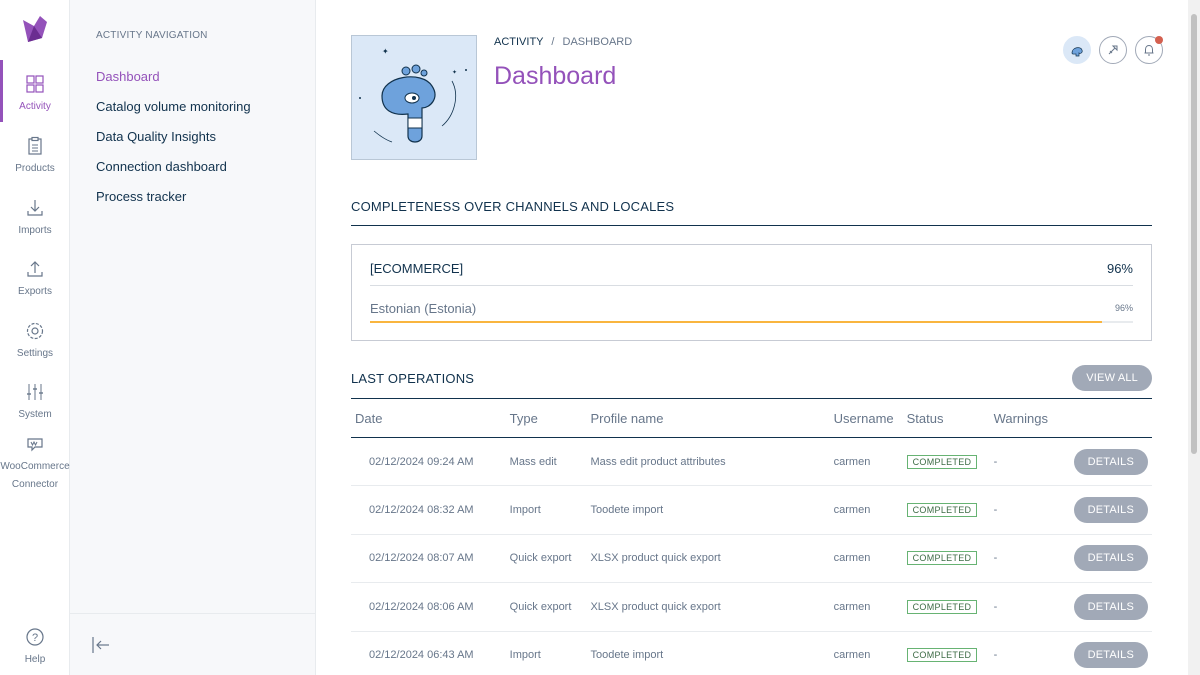 This screenshot has width=1200, height=675. Describe the element at coordinates (161, 166) in the screenshot. I see `subnav-link-connection-dashboard: Connection dashboard` at that location.